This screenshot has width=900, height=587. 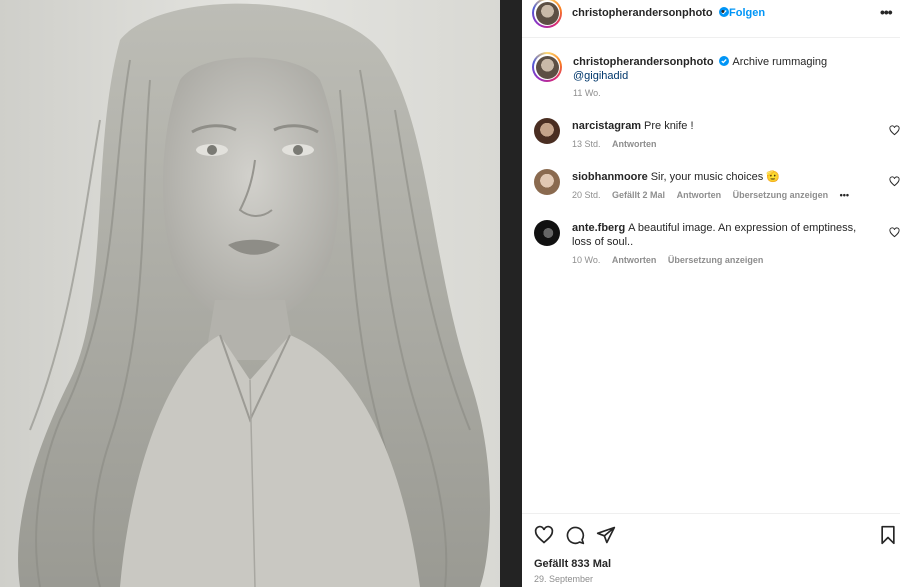 What do you see at coordinates (711, 550) in the screenshot?
I see `post-action-bar: Gefällt 833 Mal 29. September` at bounding box center [711, 550].